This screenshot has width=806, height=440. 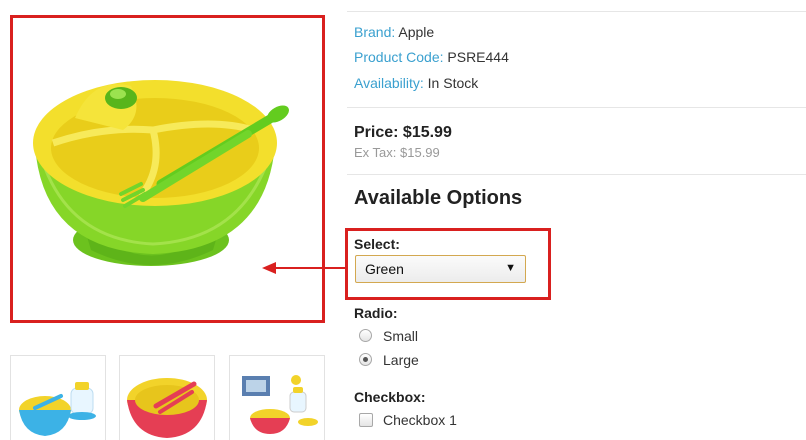 I want to click on radio-selected-dot-icon, so click(x=365, y=359).